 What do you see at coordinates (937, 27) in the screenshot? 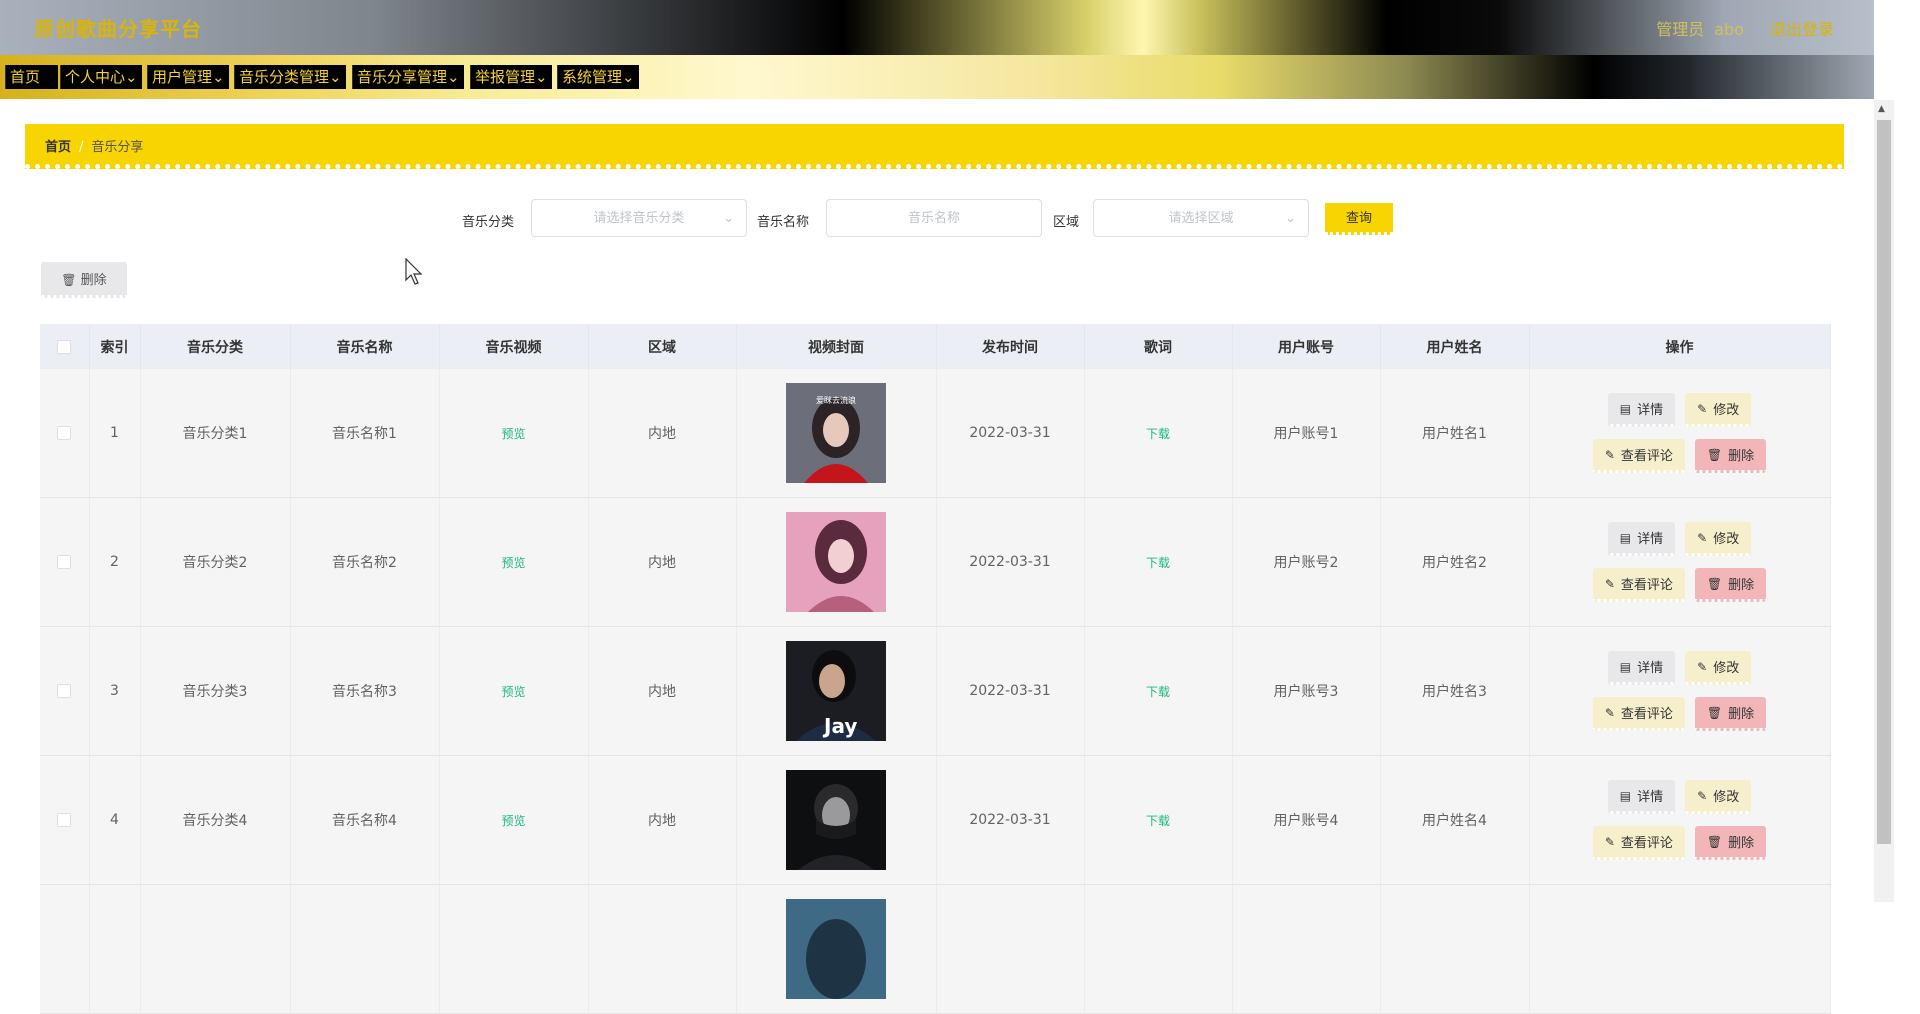
I see `top-header: 原创歌曲分享平台 管理员 abo 退出登录` at bounding box center [937, 27].